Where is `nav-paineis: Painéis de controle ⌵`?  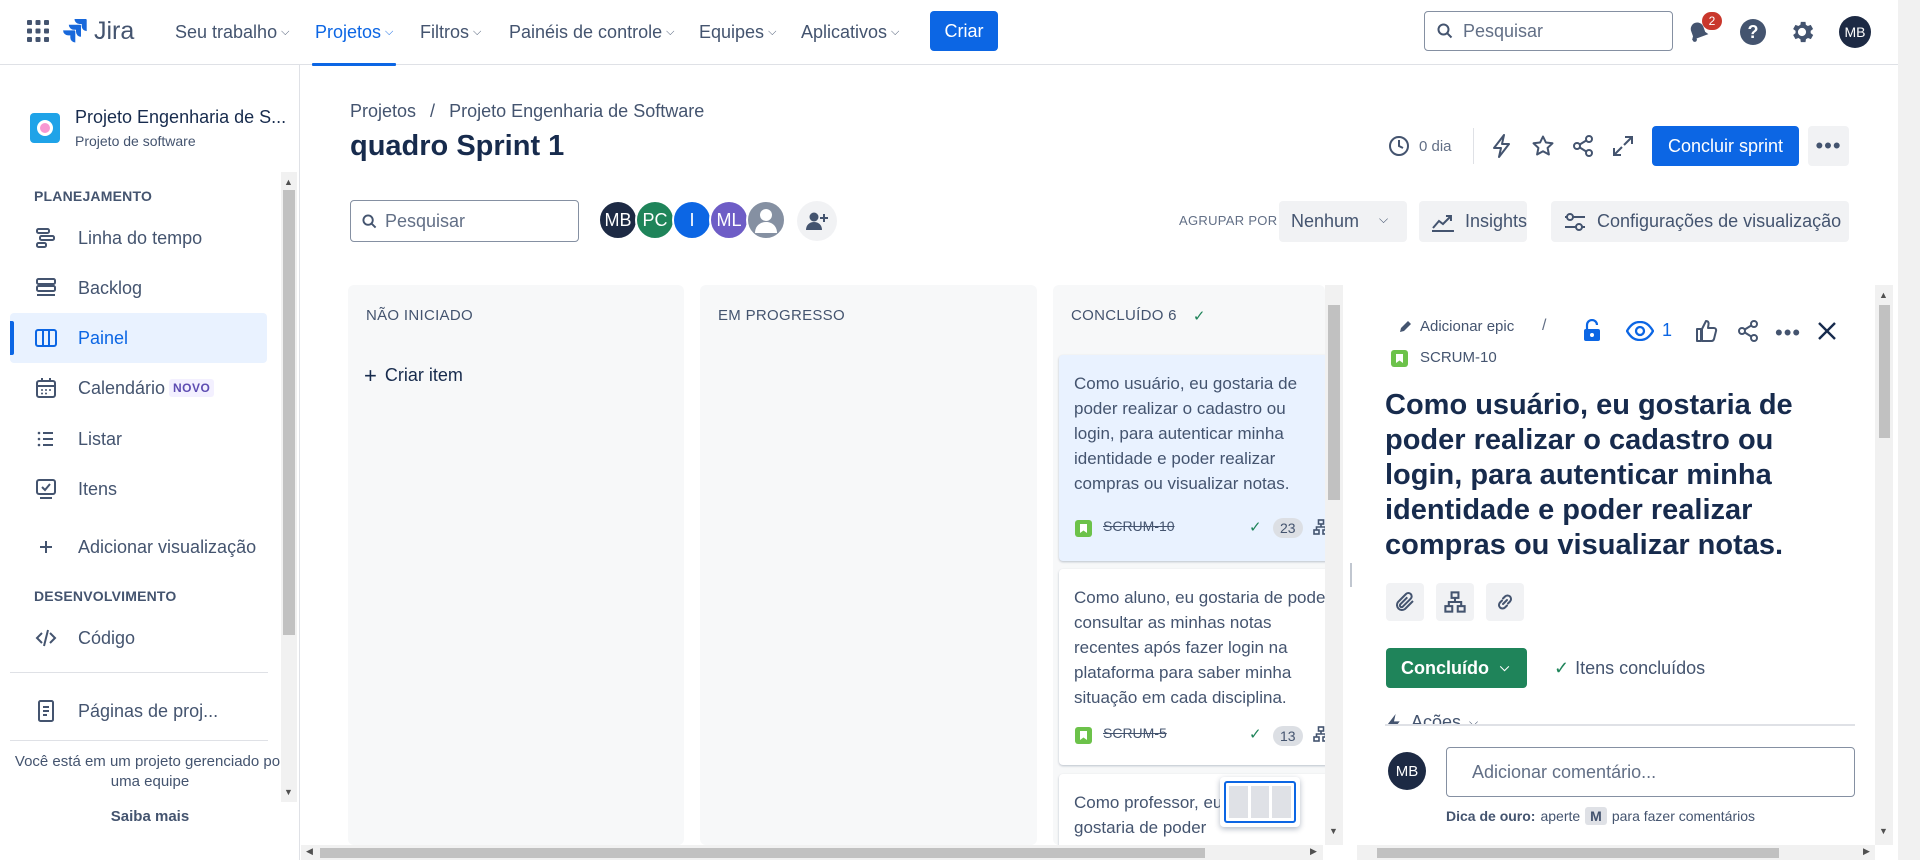
nav-paineis: Painéis de controle ⌵ is located at coordinates (591, 32).